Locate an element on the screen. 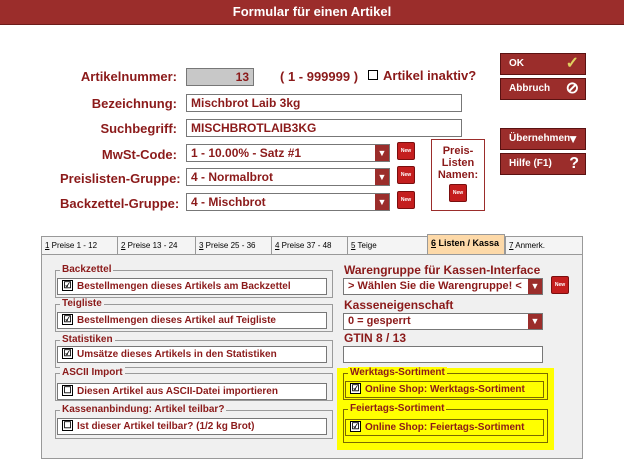 The width and height of the screenshot is (624, 476). tab-preise-1-12: 1 Preise 1 - 12 is located at coordinates (79, 245).